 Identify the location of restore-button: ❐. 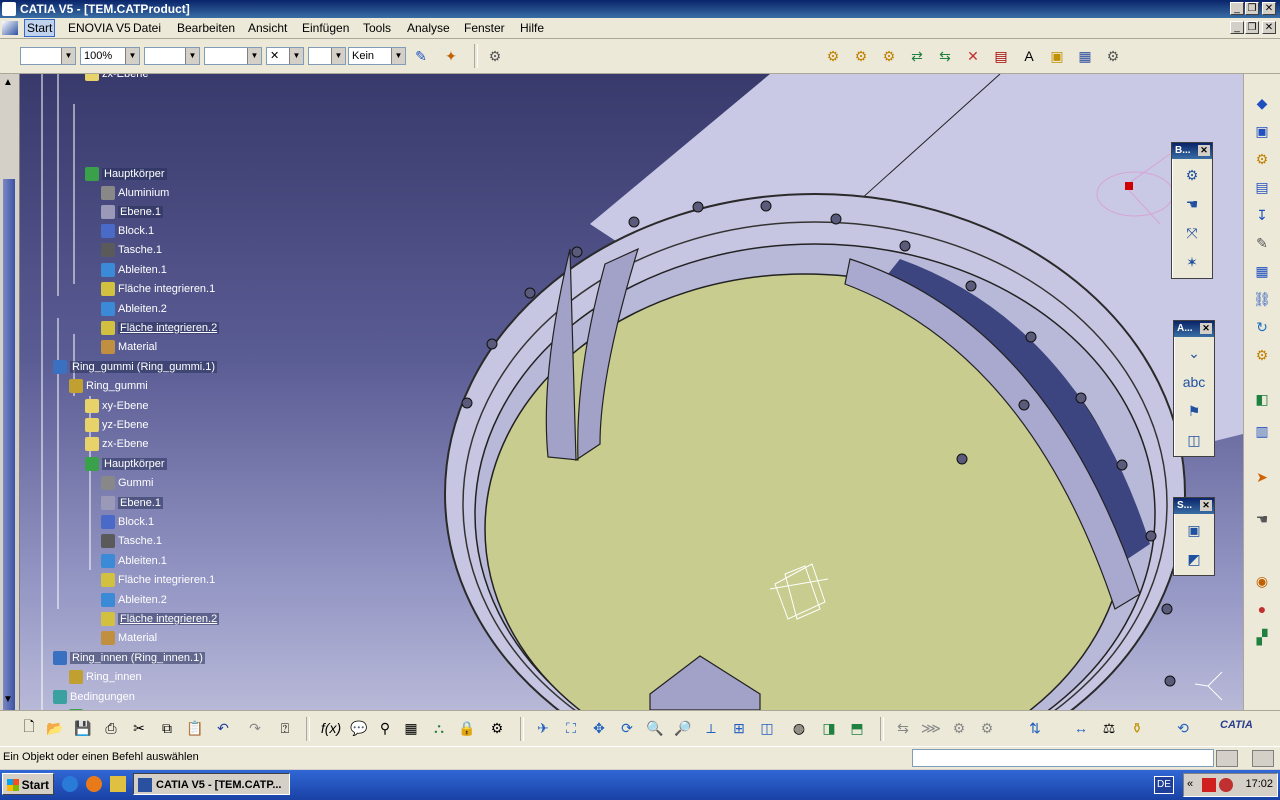
(1252, 8).